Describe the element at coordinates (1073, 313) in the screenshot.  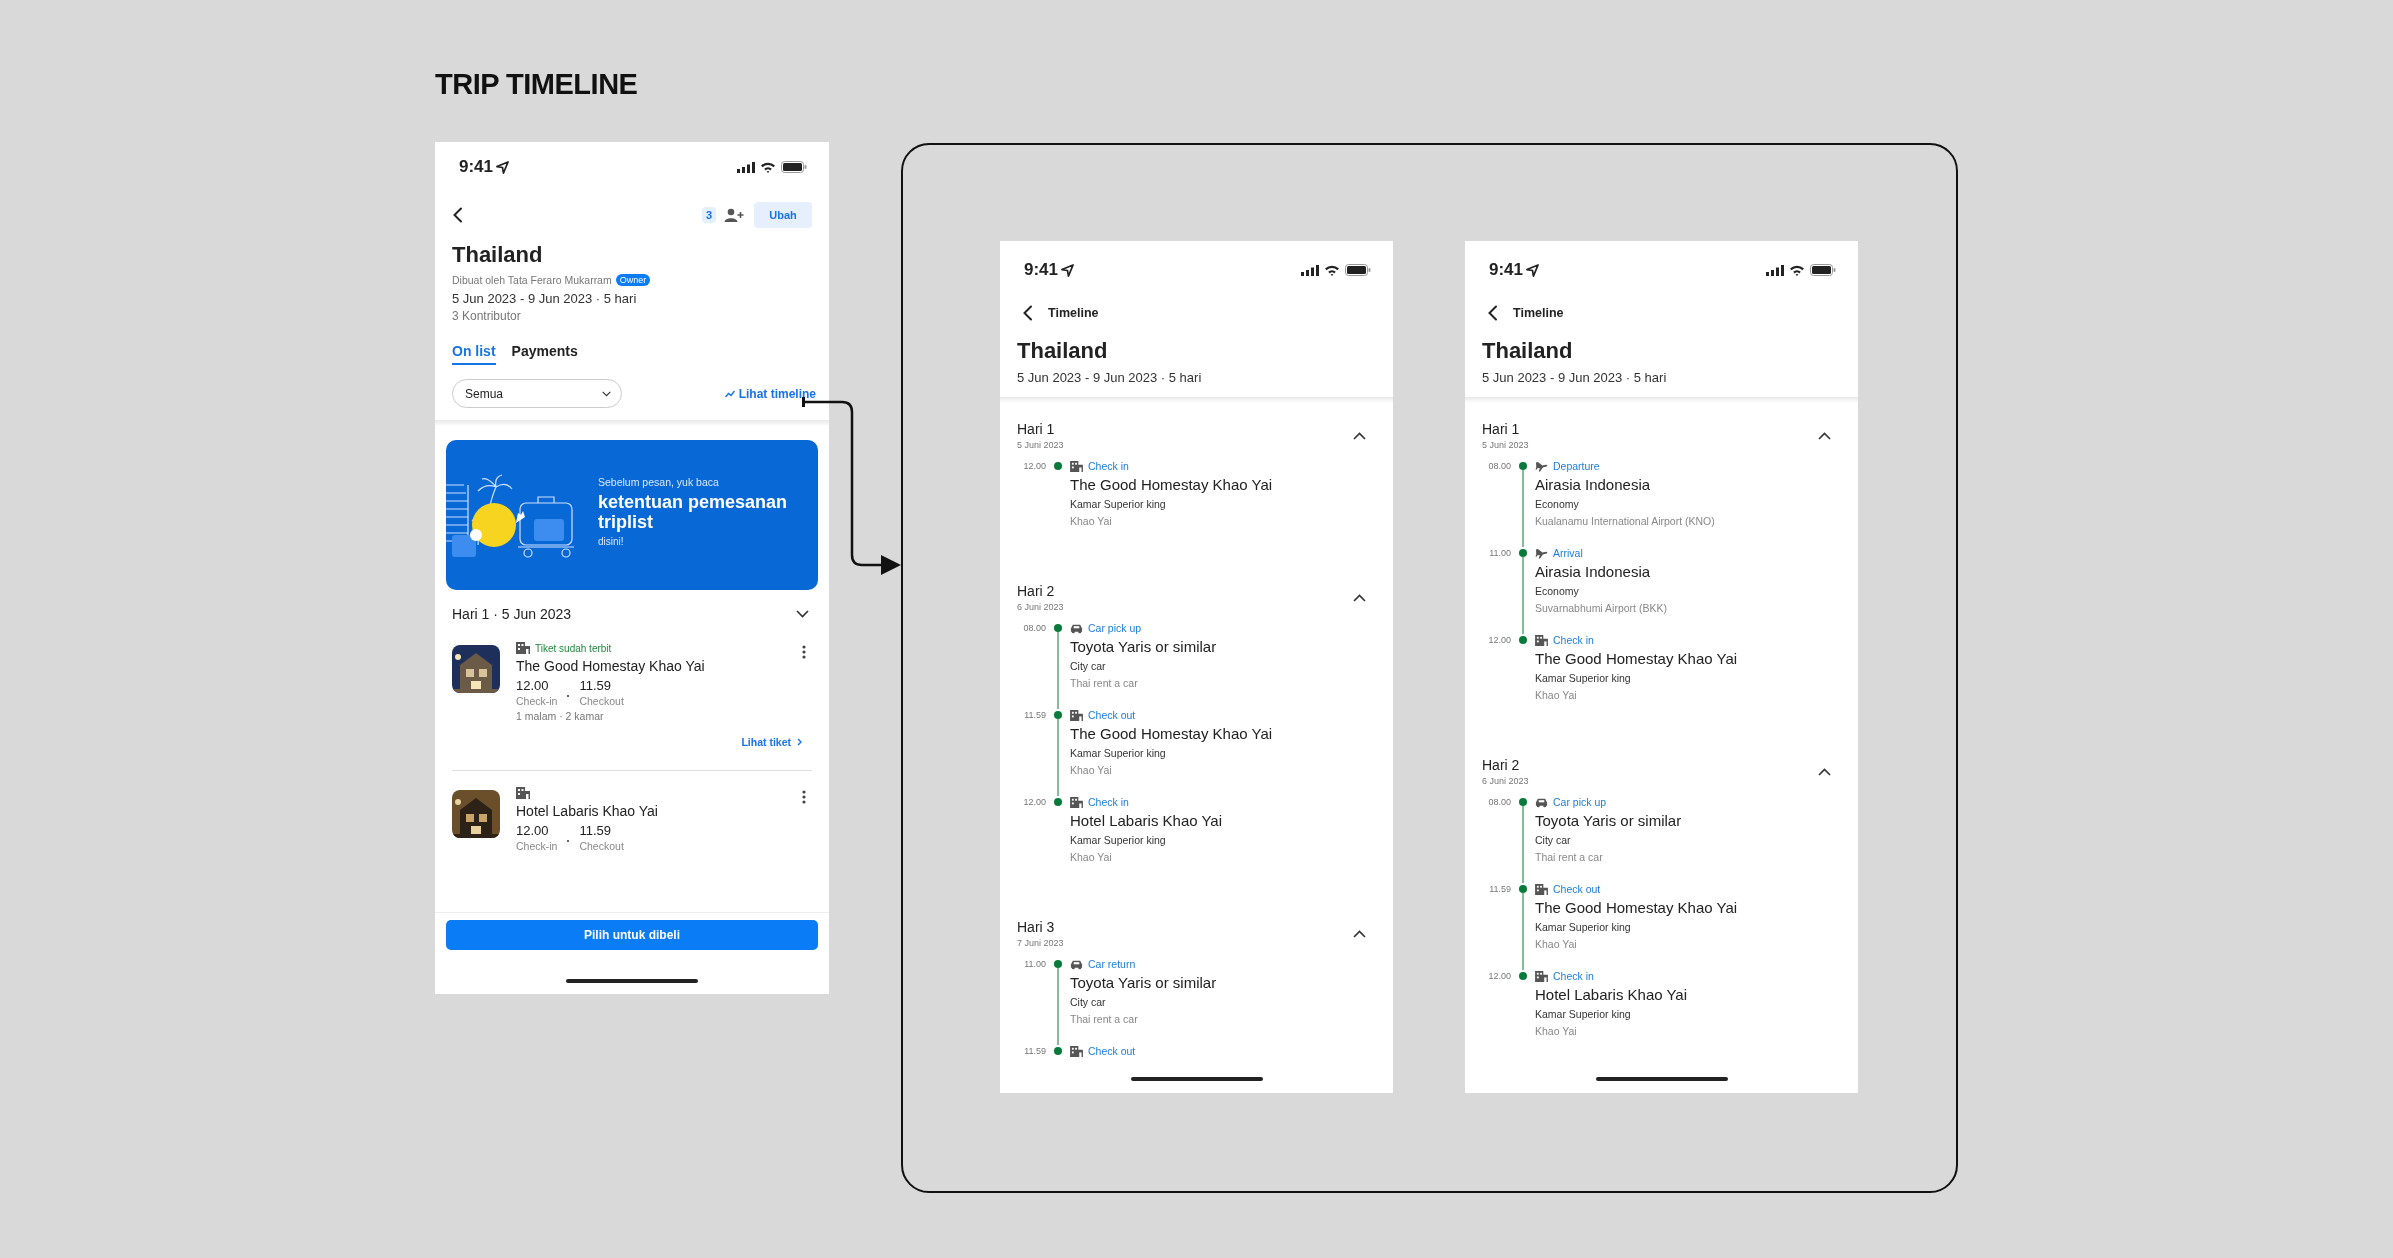
I see `screen-title: Timeline` at that location.